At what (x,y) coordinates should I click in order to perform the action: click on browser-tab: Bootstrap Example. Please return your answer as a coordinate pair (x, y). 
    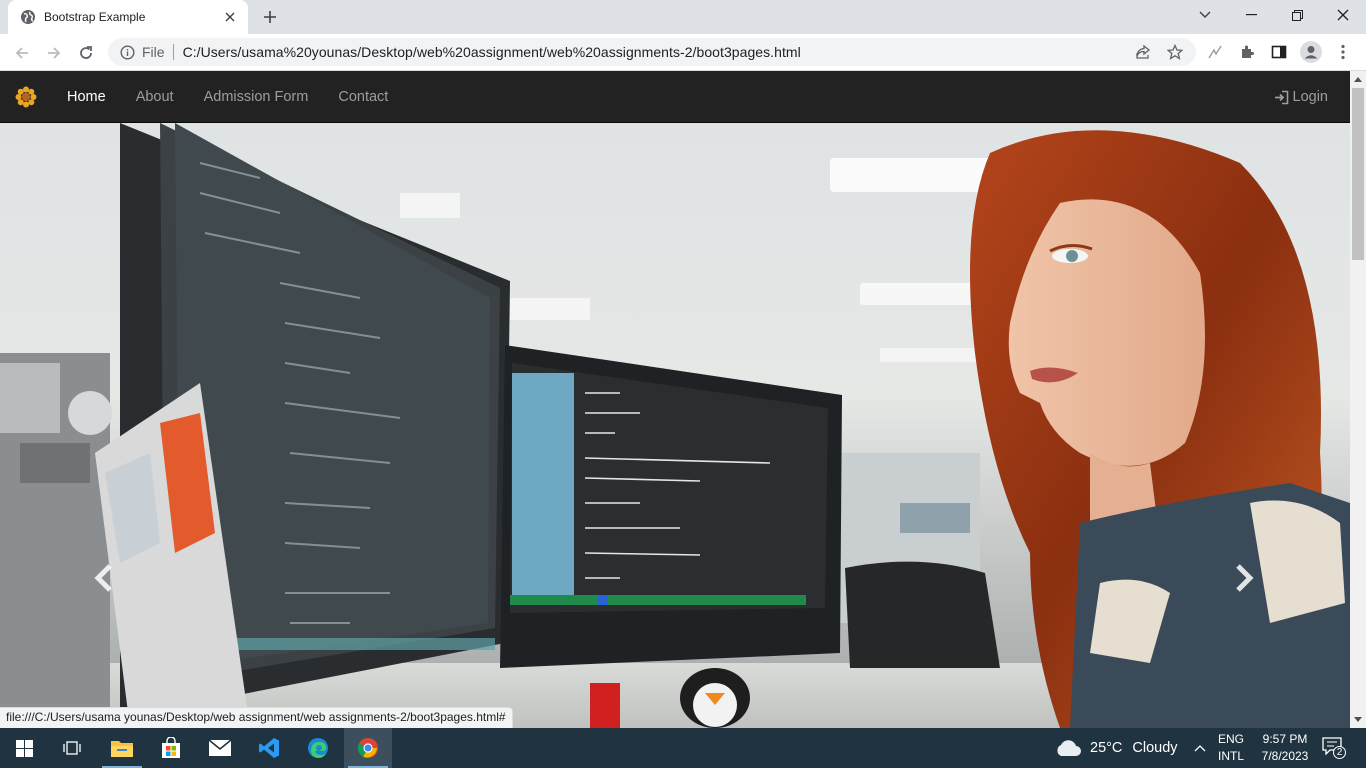
    Looking at the image, I should click on (128, 17).